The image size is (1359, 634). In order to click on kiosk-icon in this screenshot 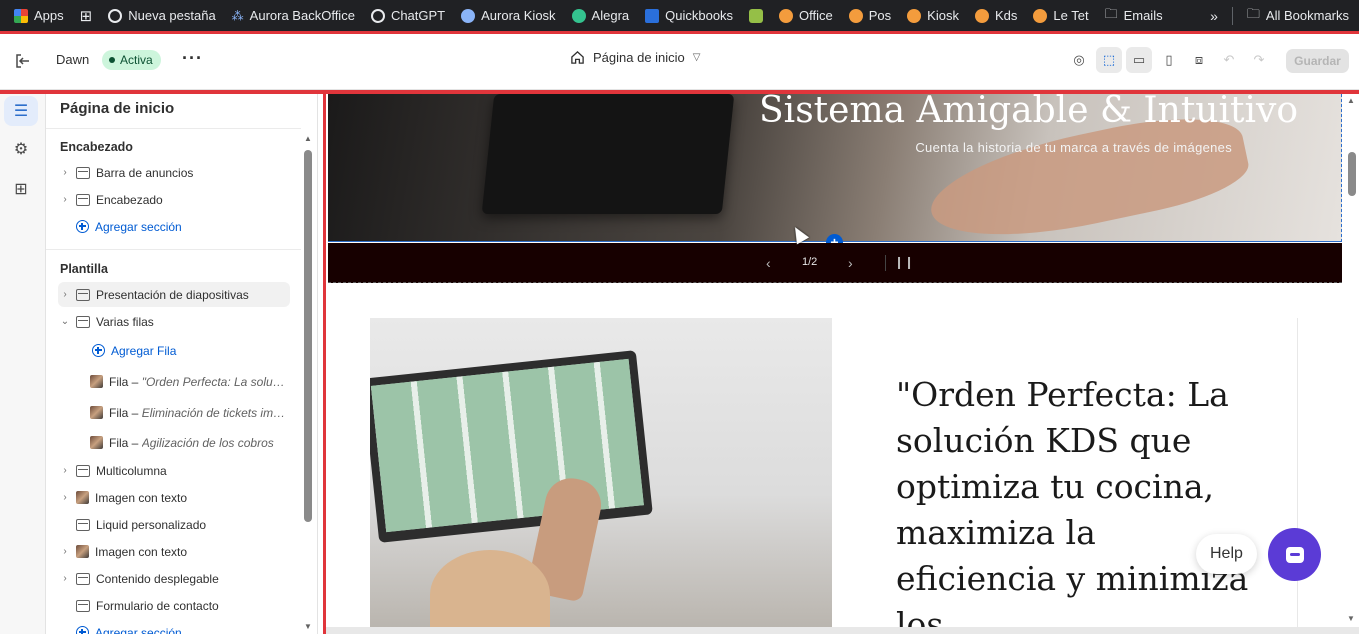, I will do `click(914, 15)`.